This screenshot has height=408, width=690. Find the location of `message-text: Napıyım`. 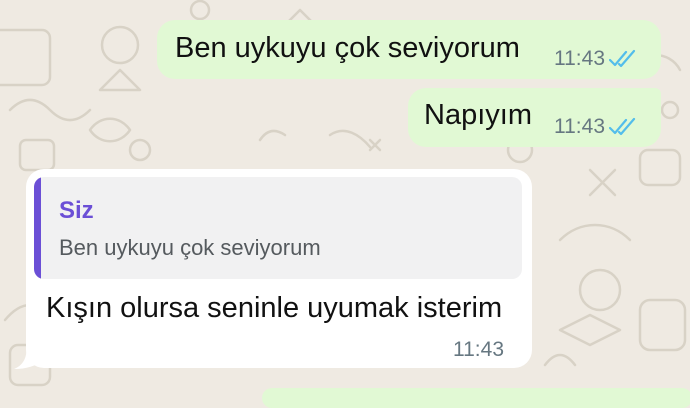

message-text: Napıyım is located at coordinates (478, 115).